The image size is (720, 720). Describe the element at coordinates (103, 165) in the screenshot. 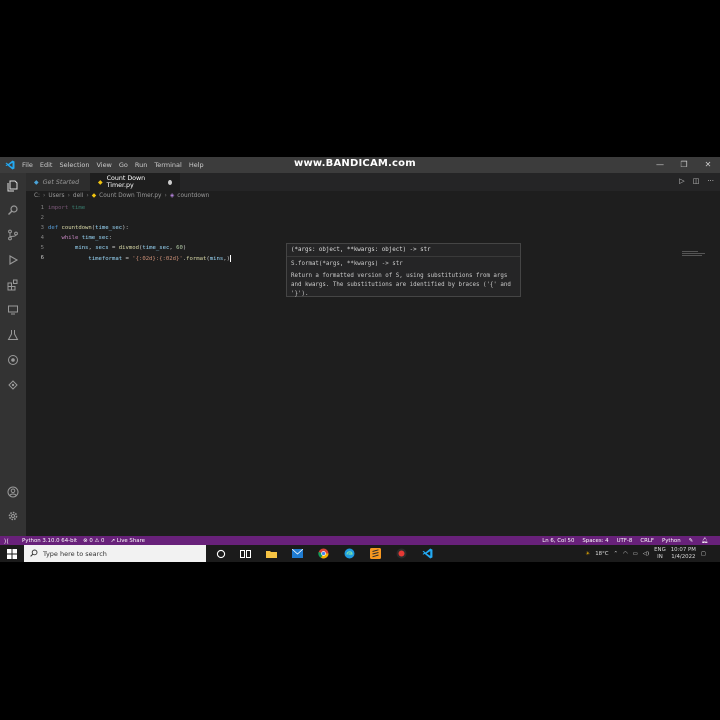

I see `menu-view: View` at that location.